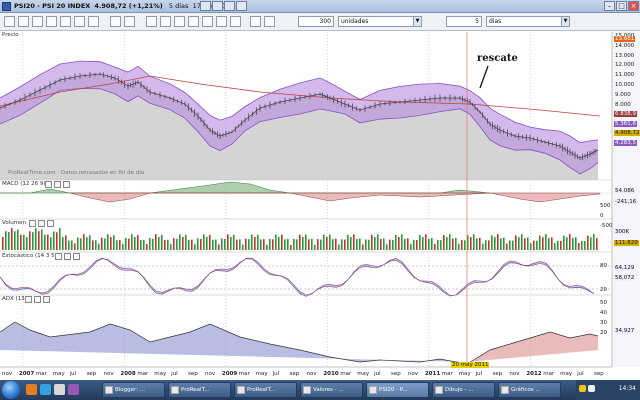  Describe the element at coordinates (625, 114) in the screenshot. I see `value-badge: 6.838,9` at that location.